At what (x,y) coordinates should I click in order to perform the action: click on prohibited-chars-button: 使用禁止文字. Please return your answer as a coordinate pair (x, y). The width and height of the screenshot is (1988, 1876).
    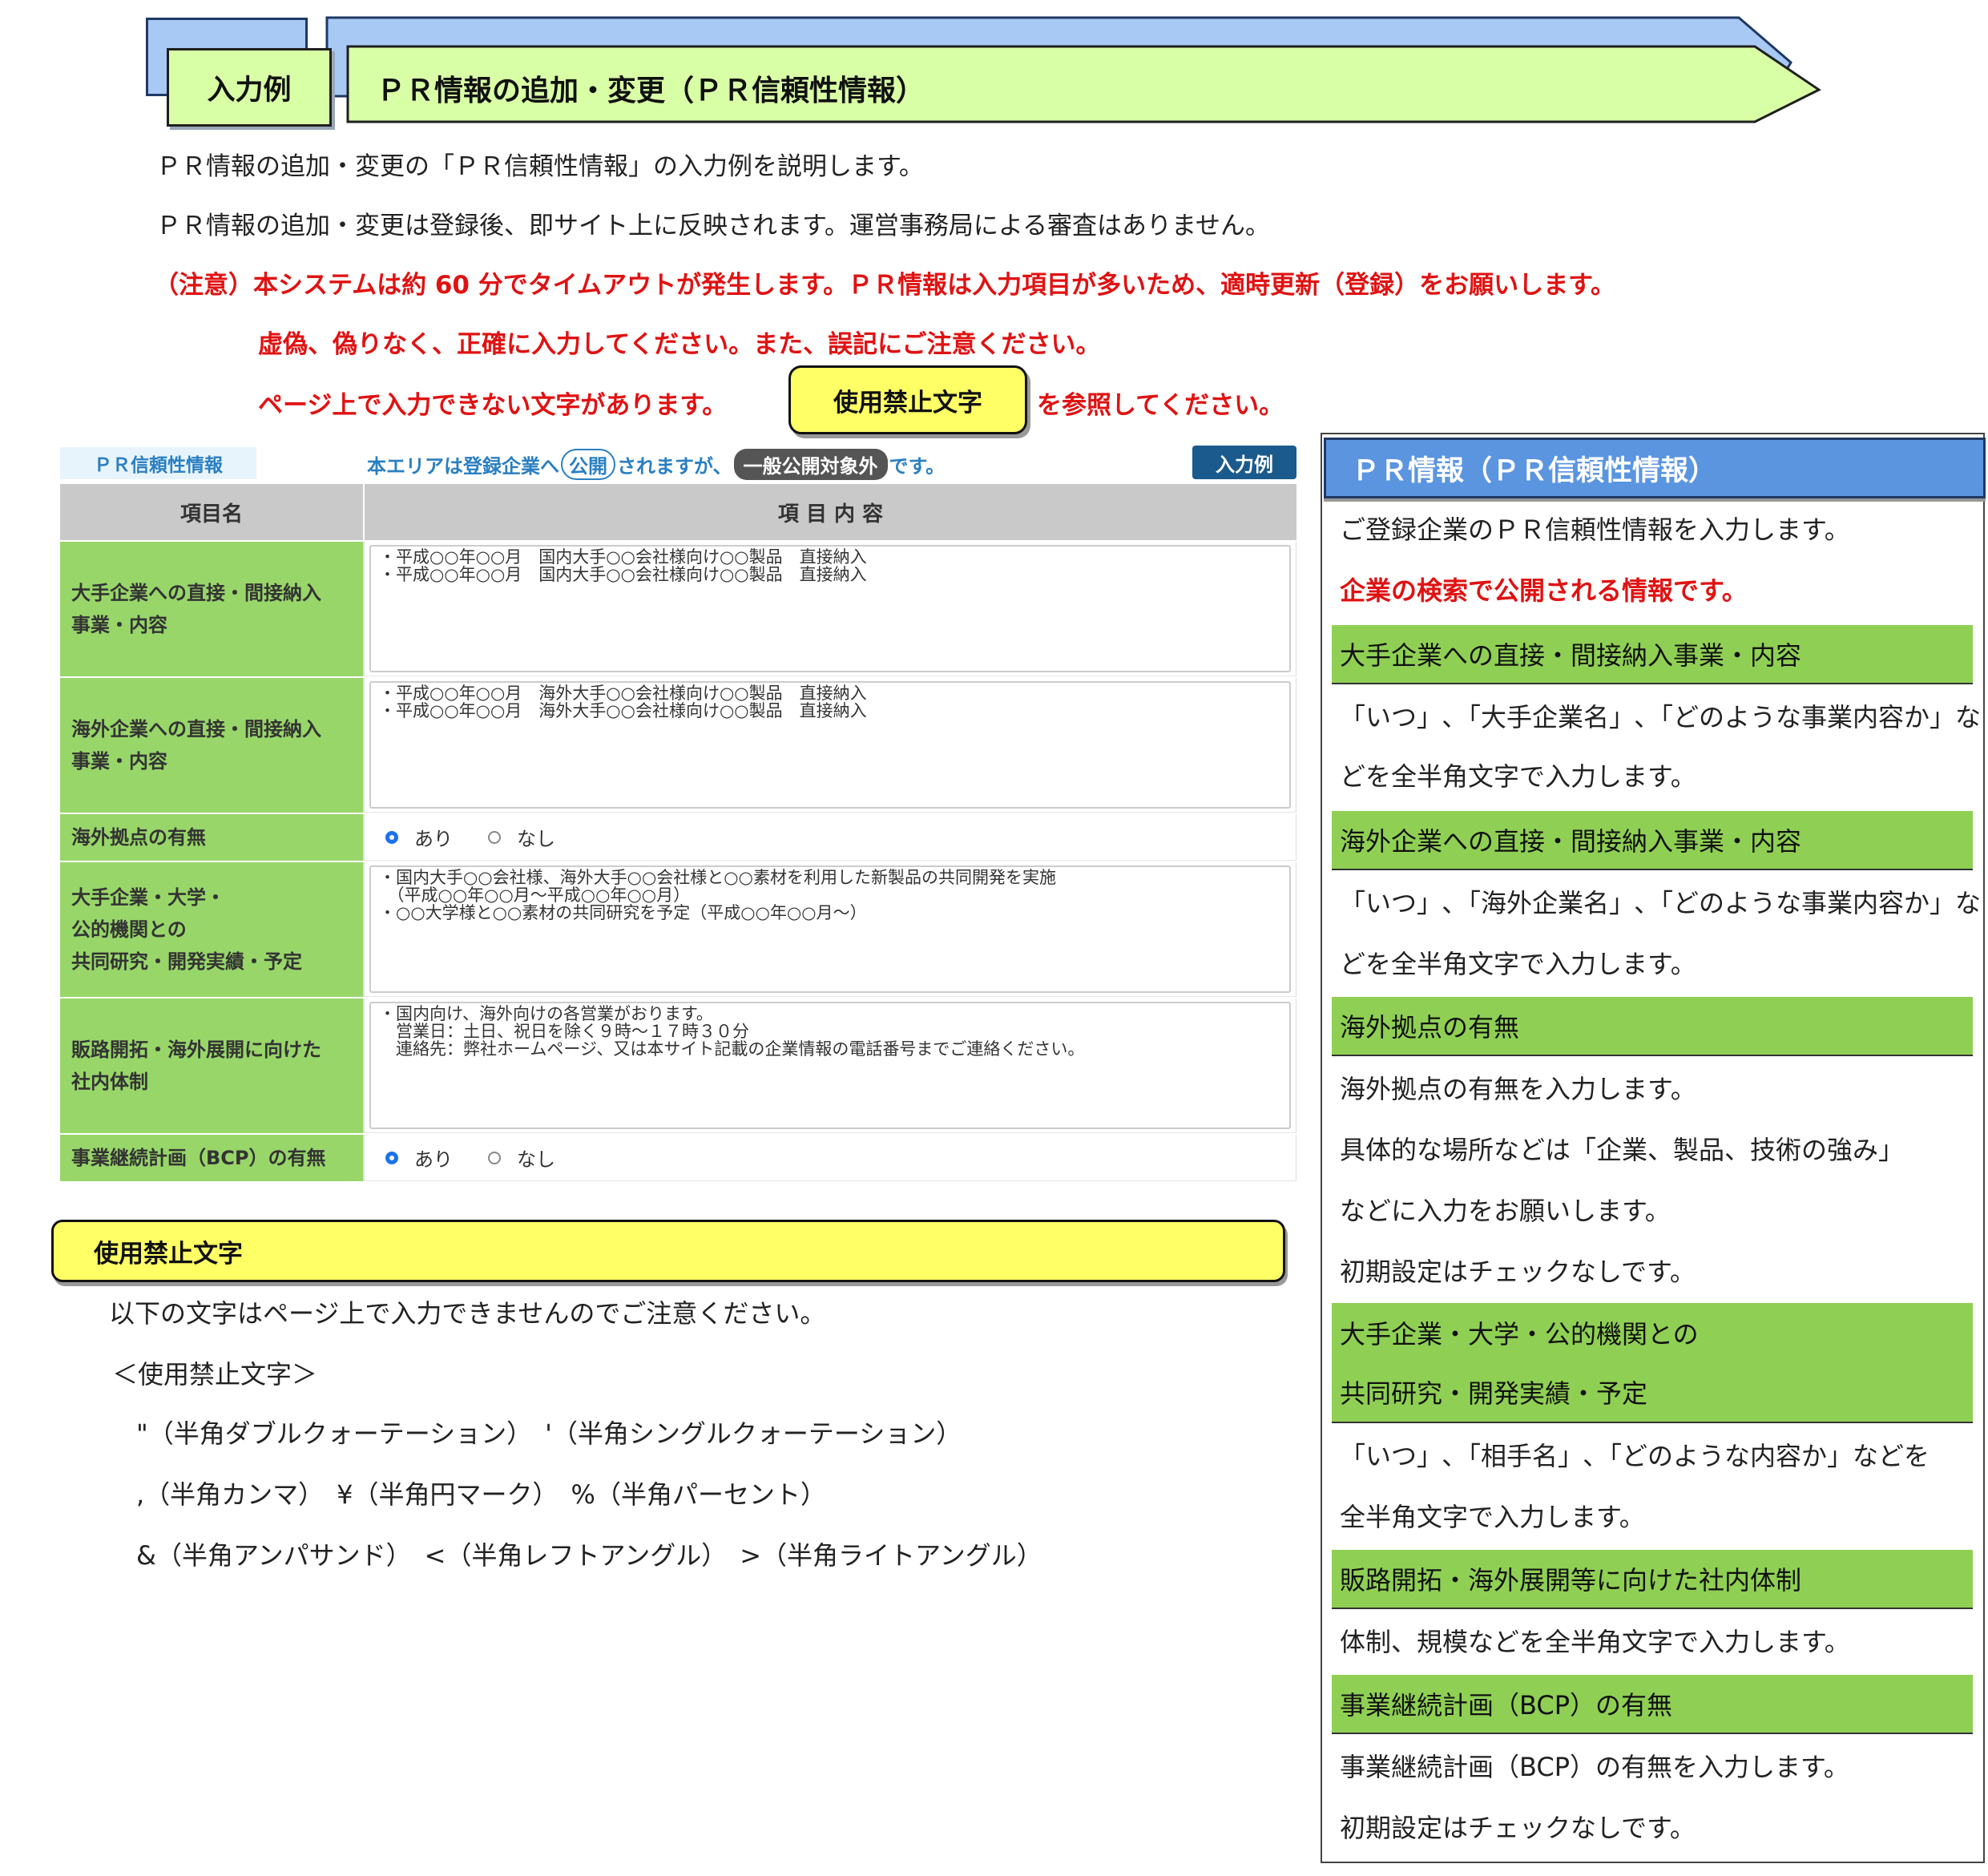
    Looking at the image, I should click on (907, 400).